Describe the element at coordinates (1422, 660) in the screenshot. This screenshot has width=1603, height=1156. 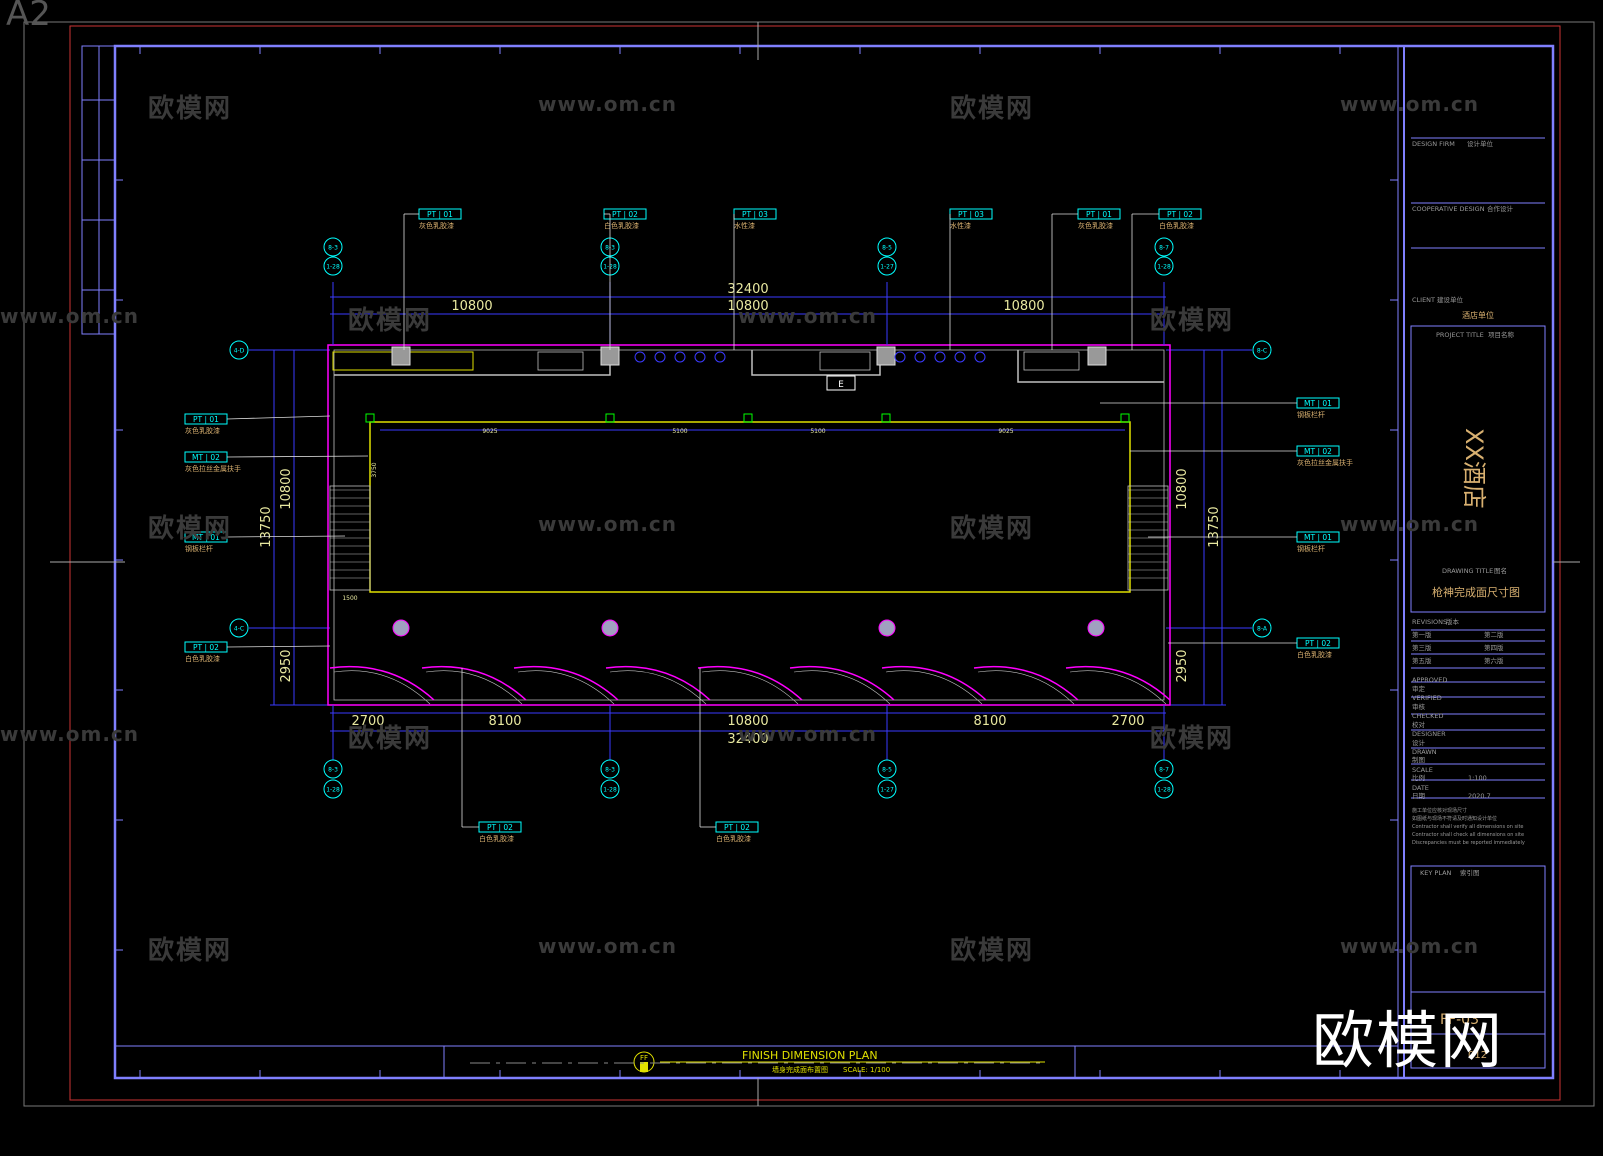
I see `tb-revision: 第五版` at that location.